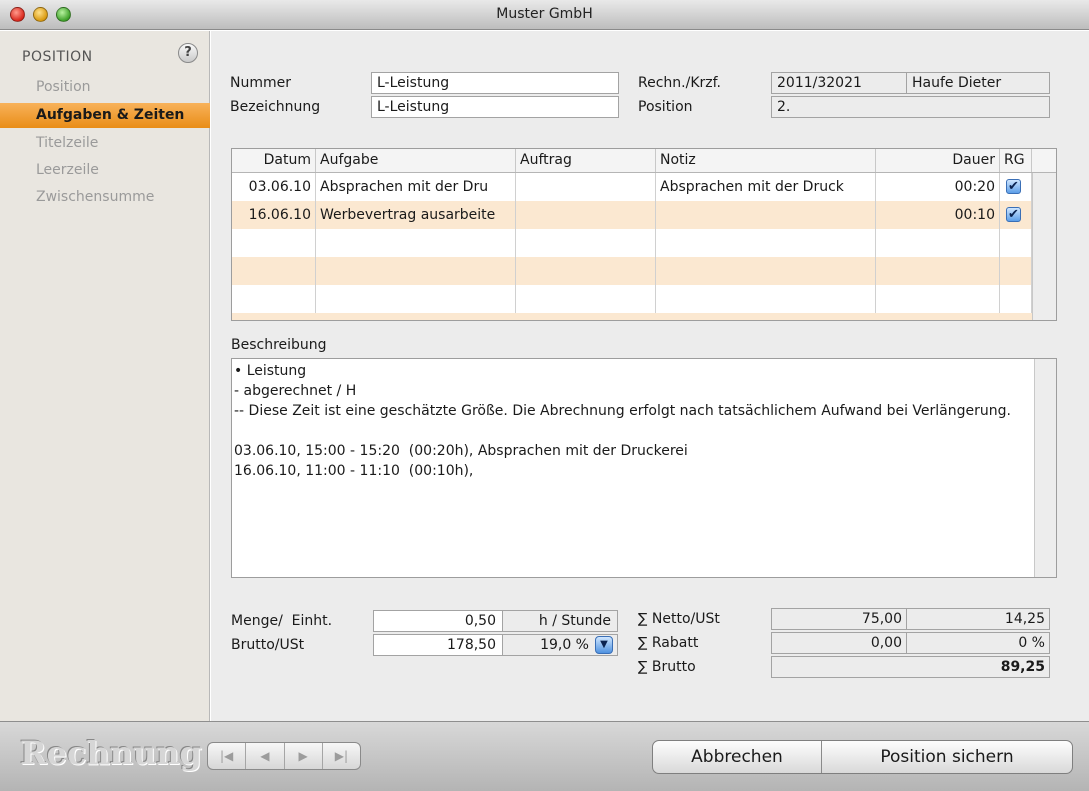 This screenshot has width=1089, height=791. I want to click on menge-field: 0,50, so click(438, 621).